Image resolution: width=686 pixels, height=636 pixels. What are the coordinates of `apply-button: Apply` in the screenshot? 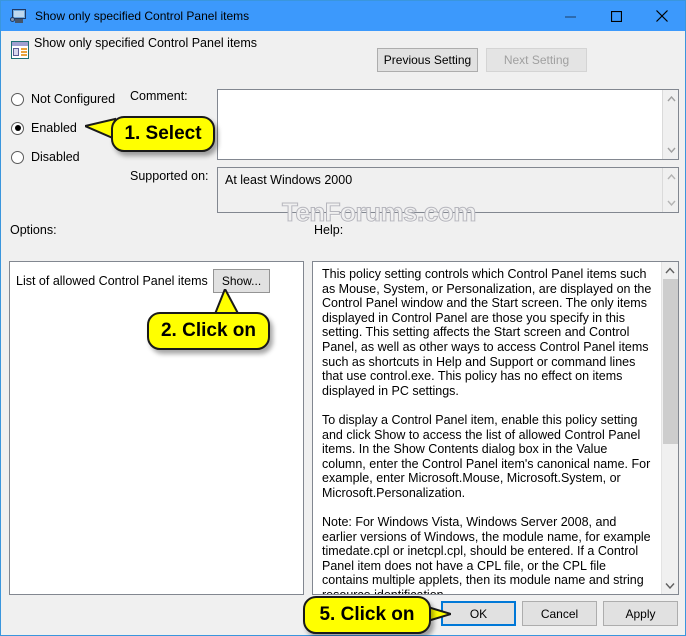 It's located at (640, 613).